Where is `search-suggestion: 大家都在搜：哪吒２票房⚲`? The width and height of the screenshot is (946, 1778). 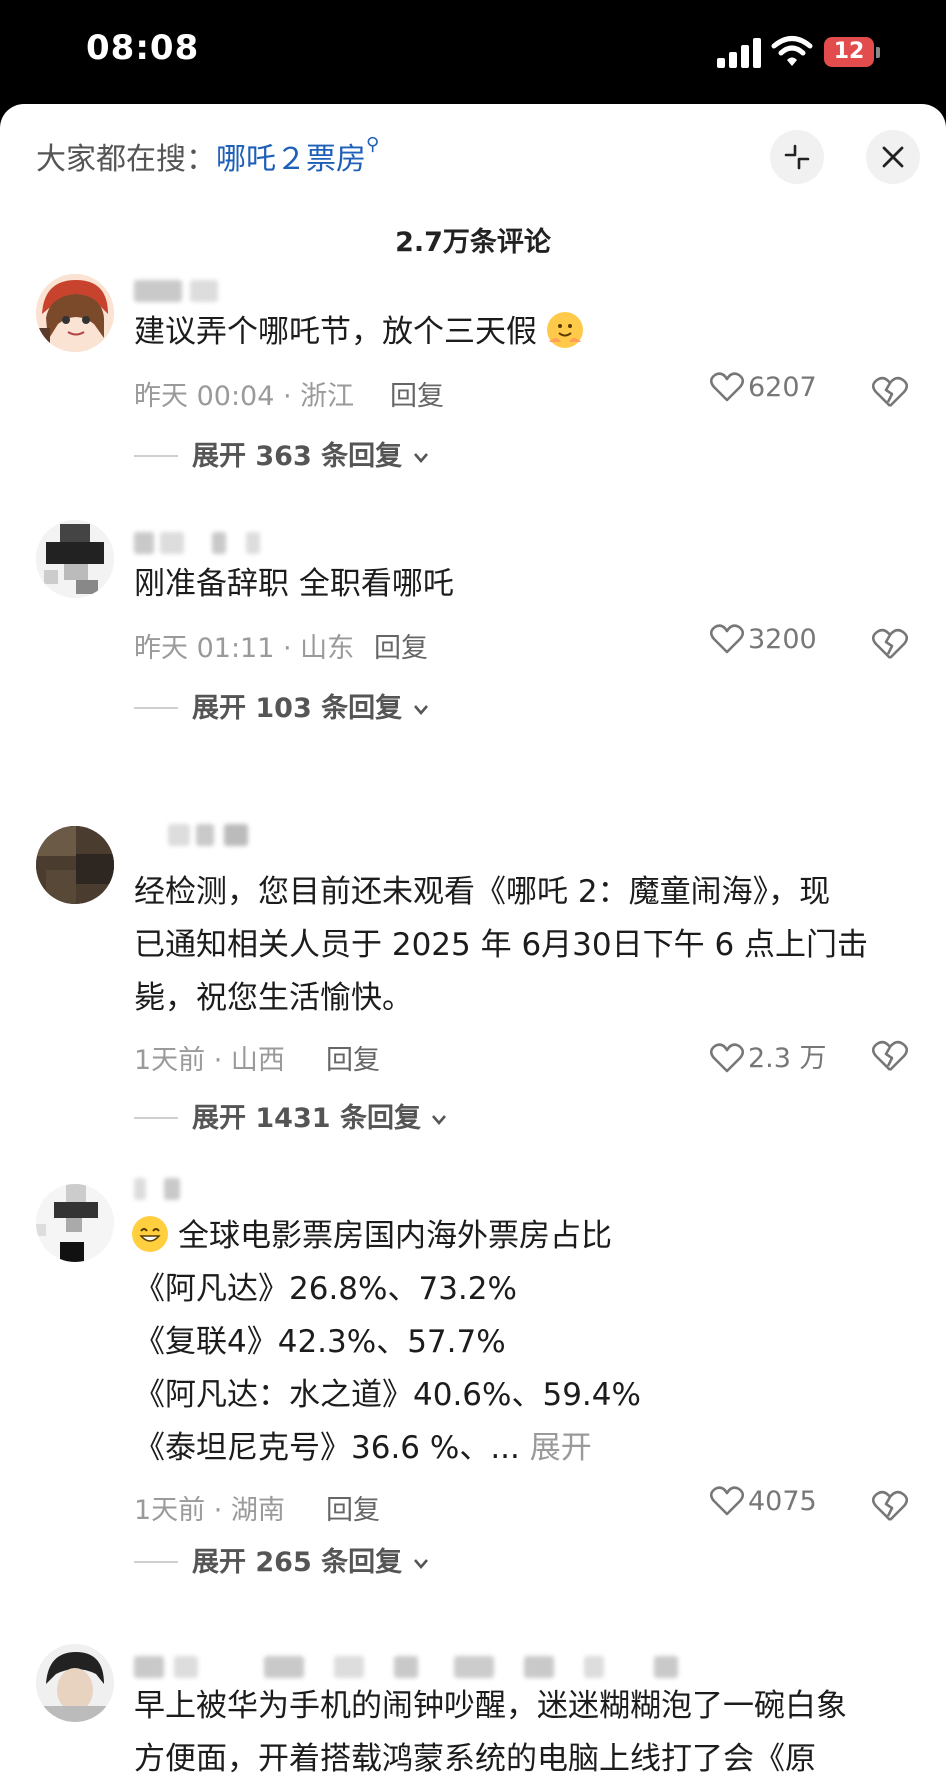 search-suggestion: 大家都在搜：哪吒２票房⚲ is located at coordinates (207, 156).